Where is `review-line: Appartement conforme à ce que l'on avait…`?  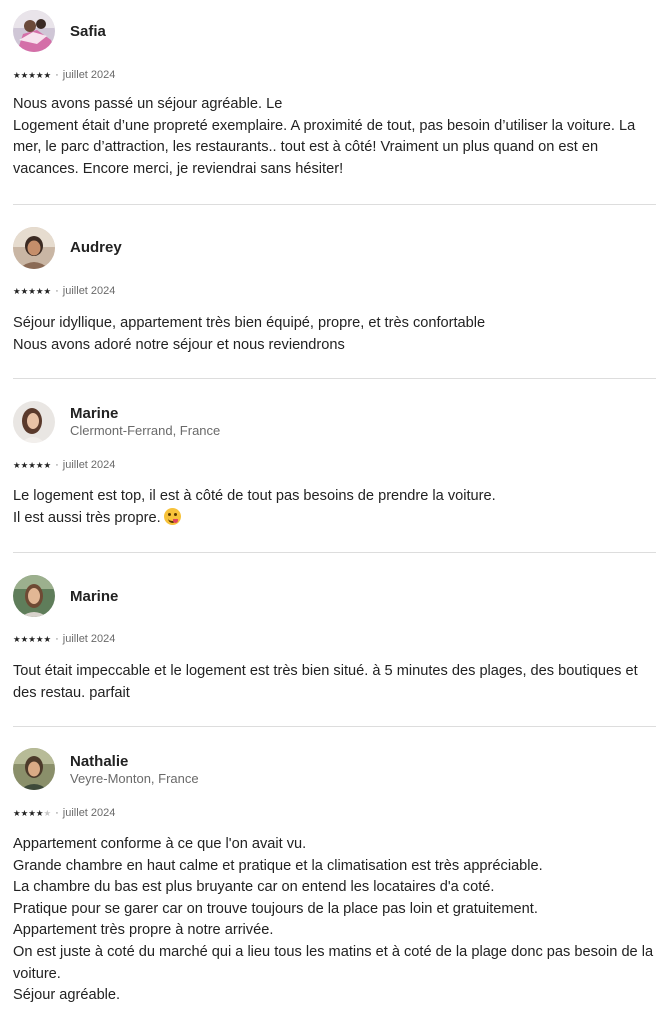
review-line: Appartement conforme à ce que l'on avait… is located at coordinates (160, 844).